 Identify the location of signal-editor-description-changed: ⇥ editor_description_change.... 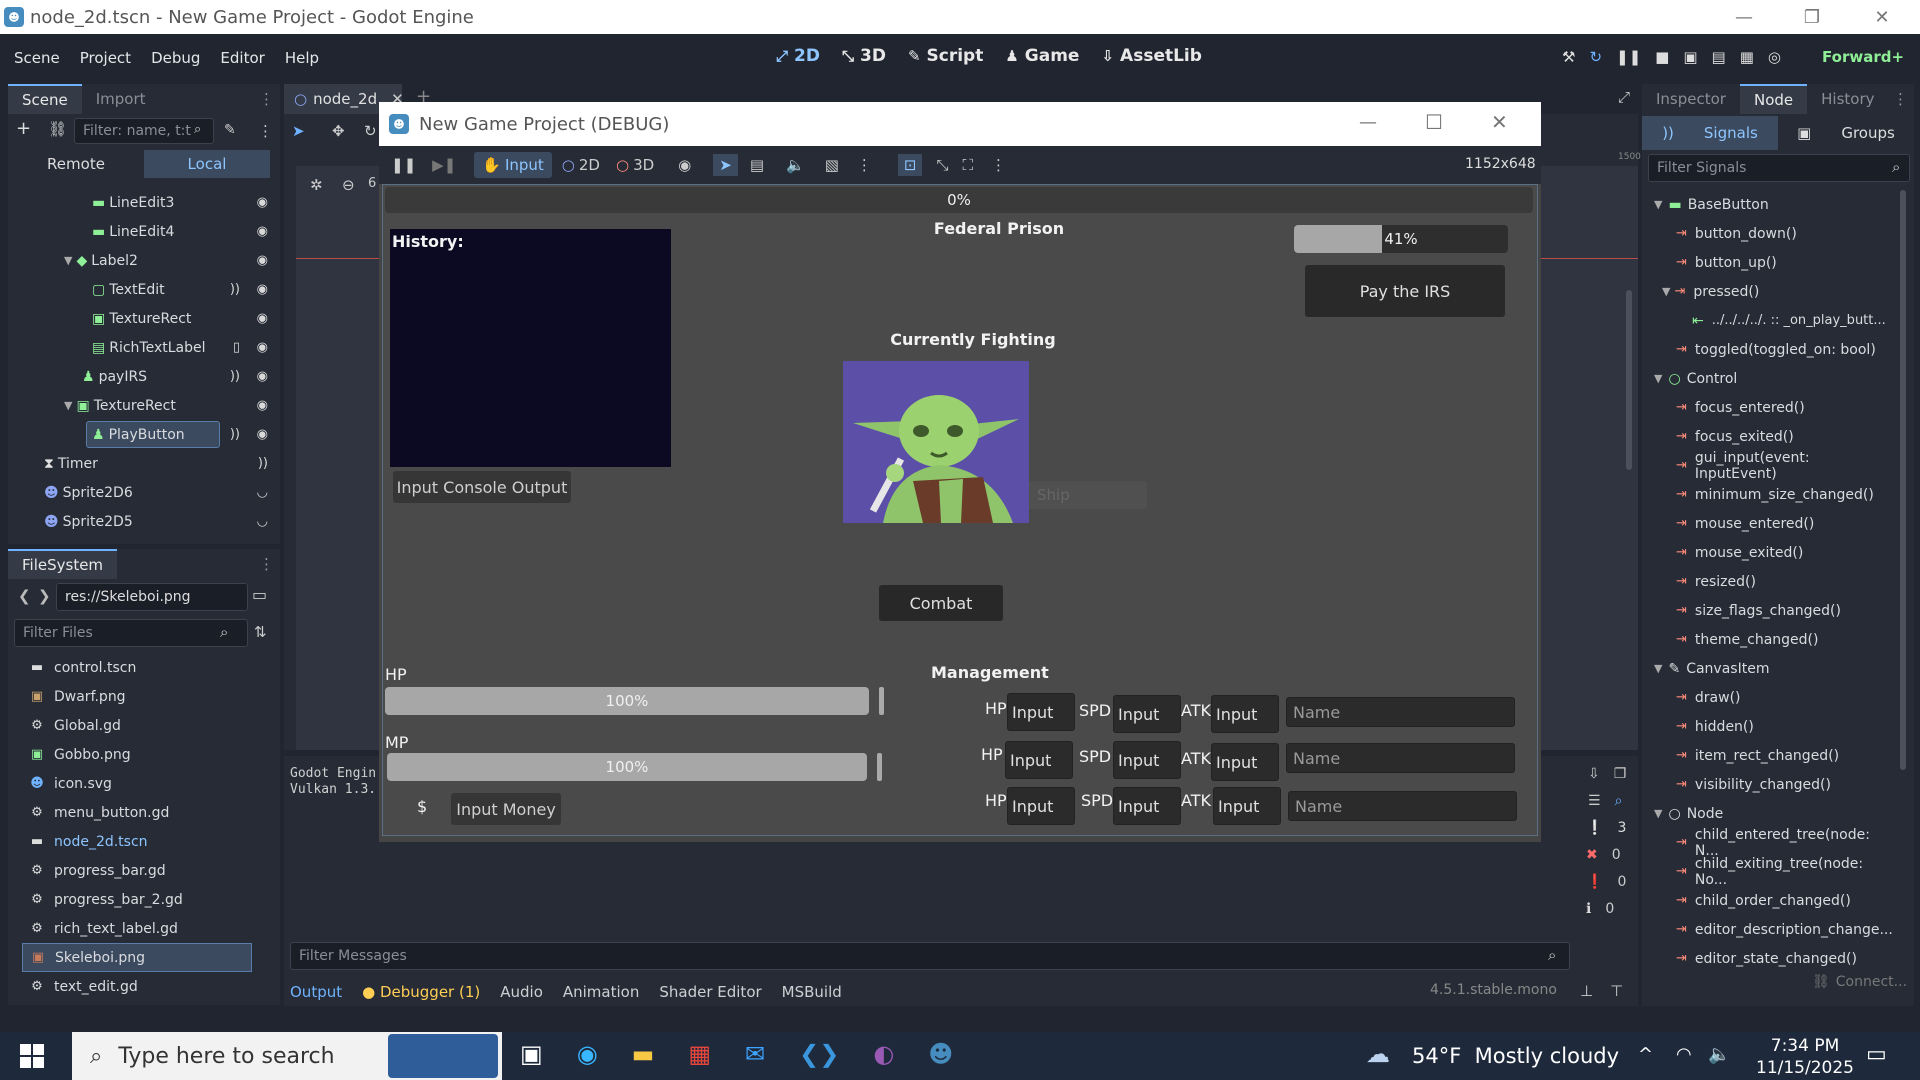
(1770, 929).